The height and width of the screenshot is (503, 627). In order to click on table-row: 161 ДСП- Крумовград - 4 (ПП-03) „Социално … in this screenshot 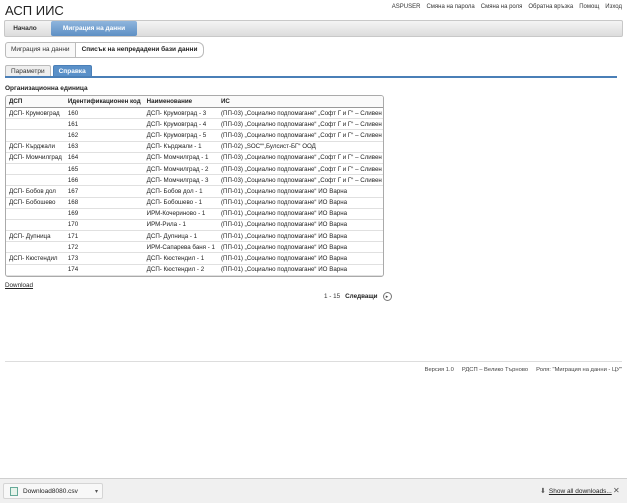, I will do `click(194, 124)`.